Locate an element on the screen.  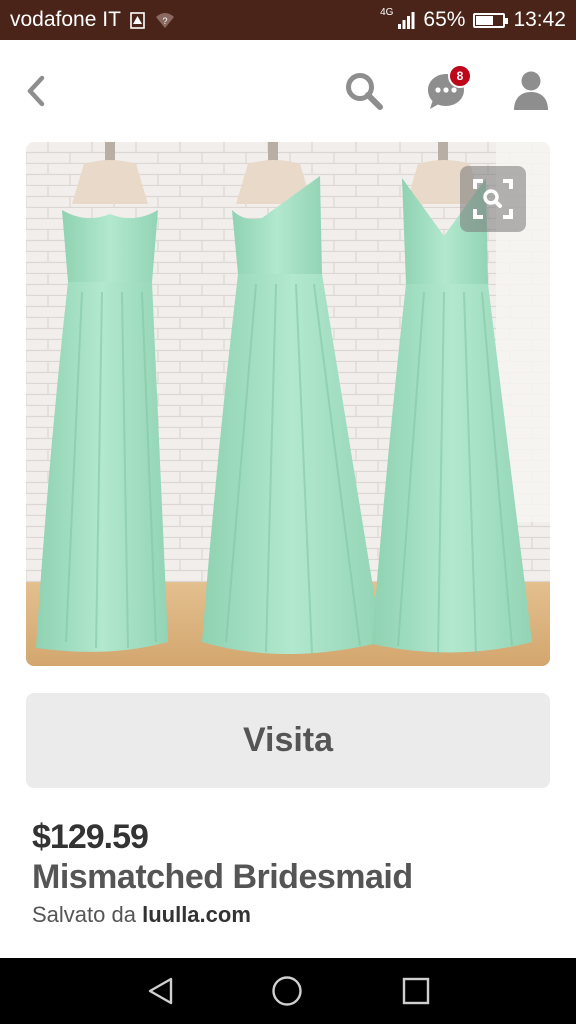
home-circle-icon is located at coordinates (287, 991).